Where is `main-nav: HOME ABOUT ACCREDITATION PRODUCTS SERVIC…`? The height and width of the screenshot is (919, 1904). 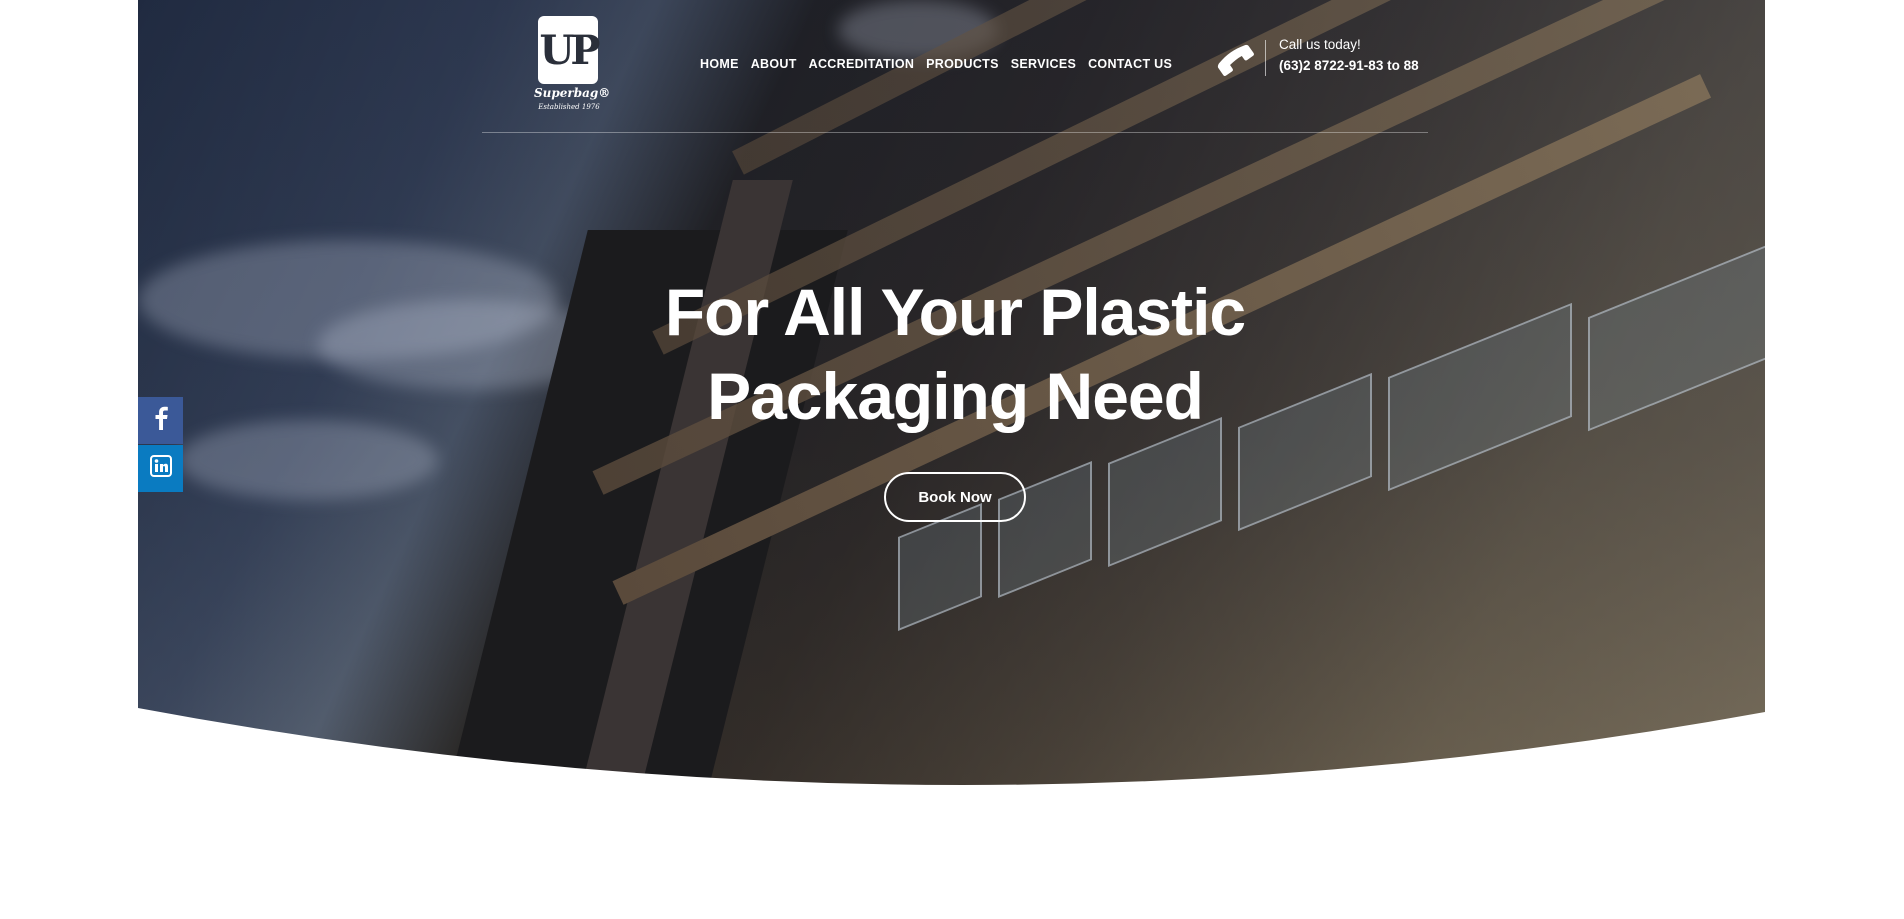
main-nav: HOME ABOUT ACCREDITATION PRODUCTS SERVIC… is located at coordinates (936, 64).